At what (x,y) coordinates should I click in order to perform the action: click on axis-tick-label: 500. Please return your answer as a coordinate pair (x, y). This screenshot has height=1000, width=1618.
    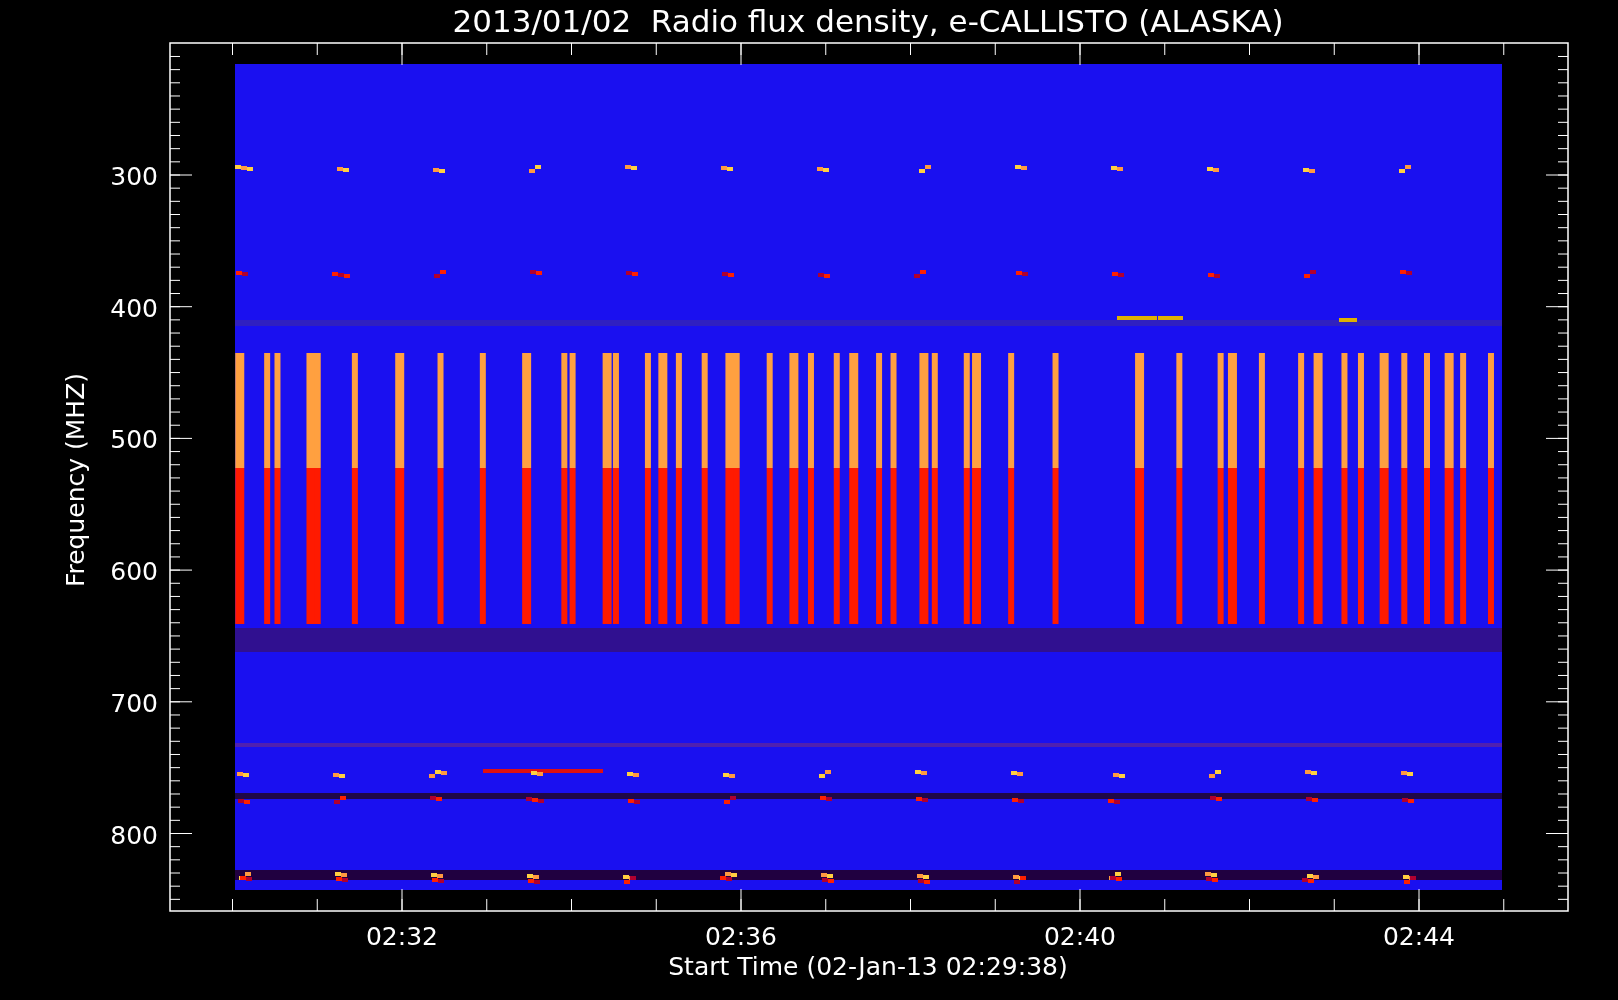
    Looking at the image, I should click on (134, 440).